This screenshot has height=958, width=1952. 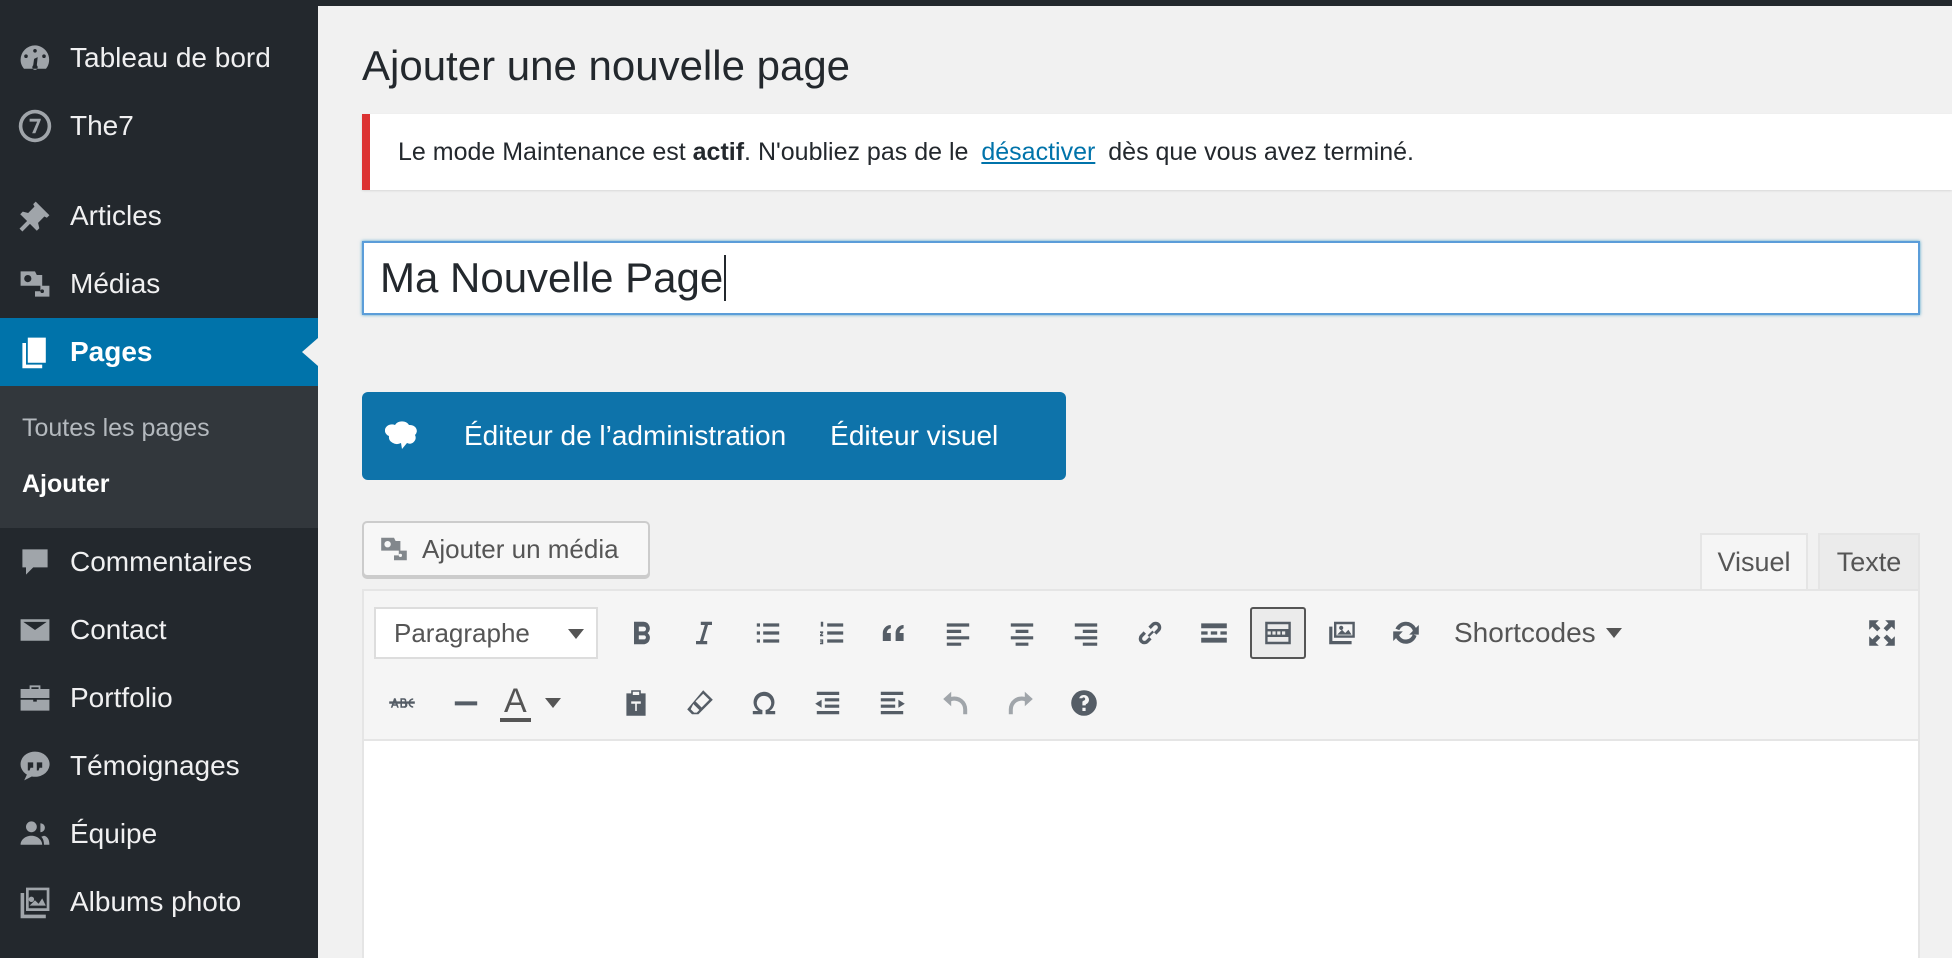 I want to click on sidebar-item-label: Équipe, so click(x=114, y=833).